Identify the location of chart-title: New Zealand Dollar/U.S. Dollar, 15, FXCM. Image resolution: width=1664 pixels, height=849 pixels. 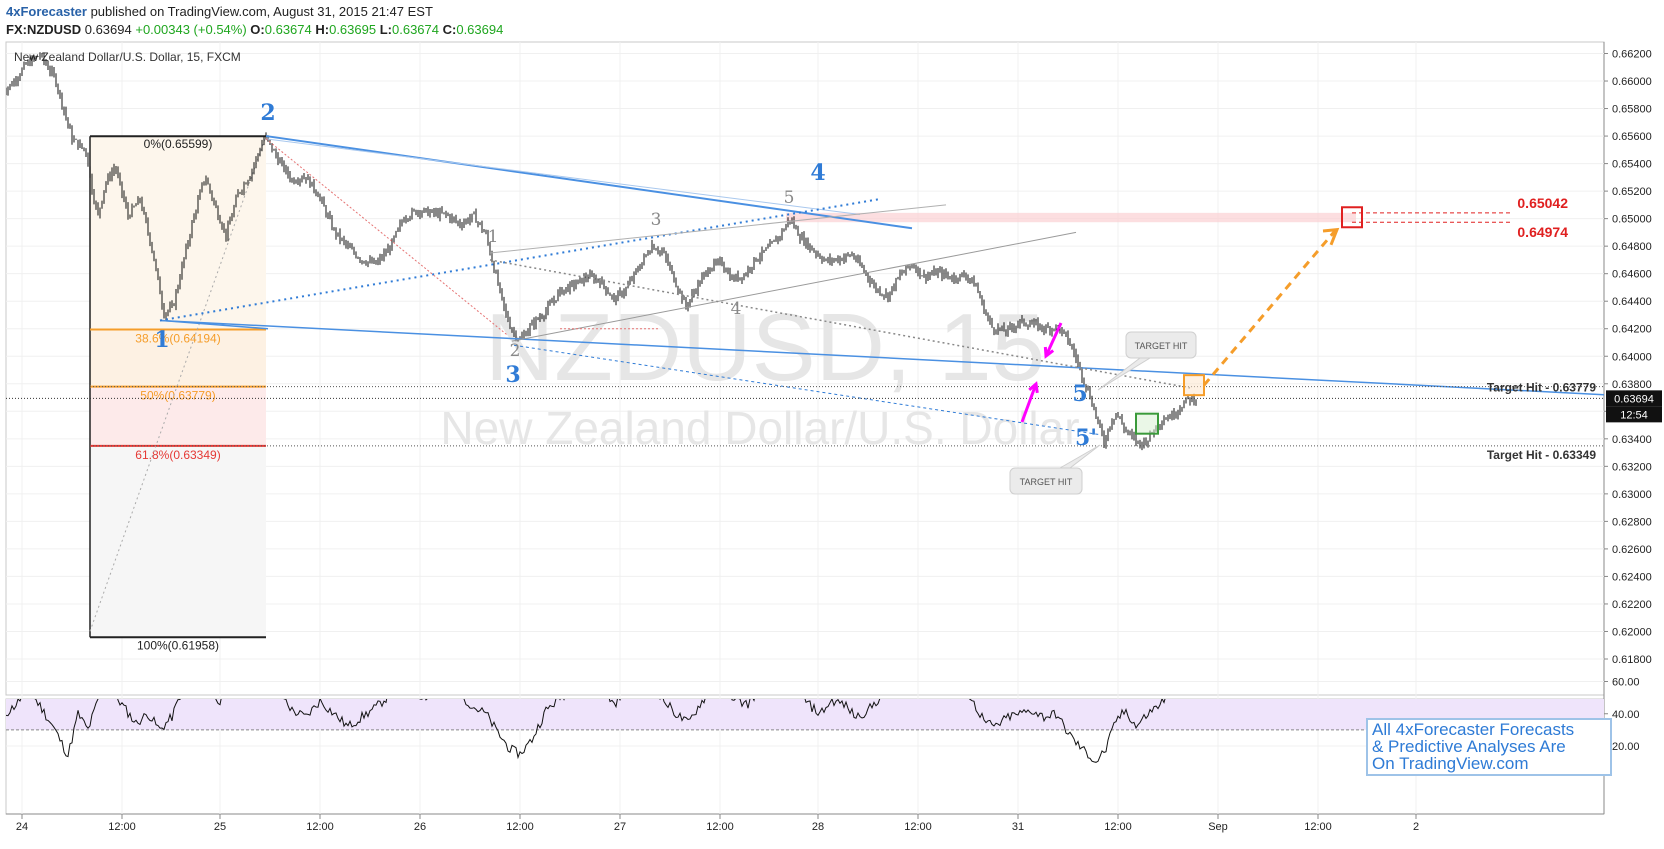
(127, 57).